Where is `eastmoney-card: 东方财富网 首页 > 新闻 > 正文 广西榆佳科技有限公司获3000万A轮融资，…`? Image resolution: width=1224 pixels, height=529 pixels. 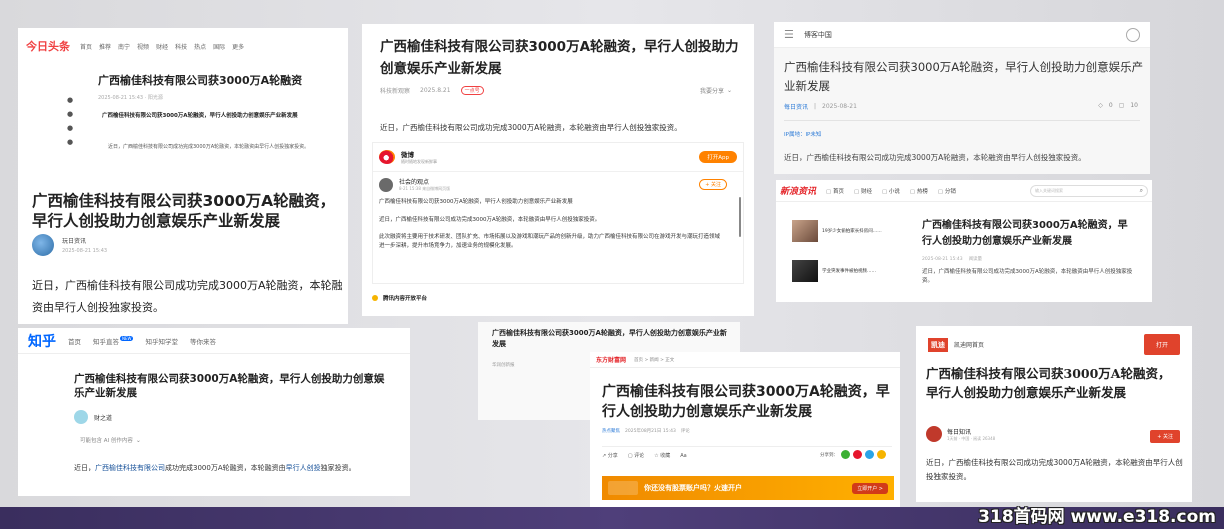
eastmoney-card: 东方财富网 首页 > 新闻 > 正文 广西榆佳科技有限公司获3000万A轮融资，… is located at coordinates (745, 430).